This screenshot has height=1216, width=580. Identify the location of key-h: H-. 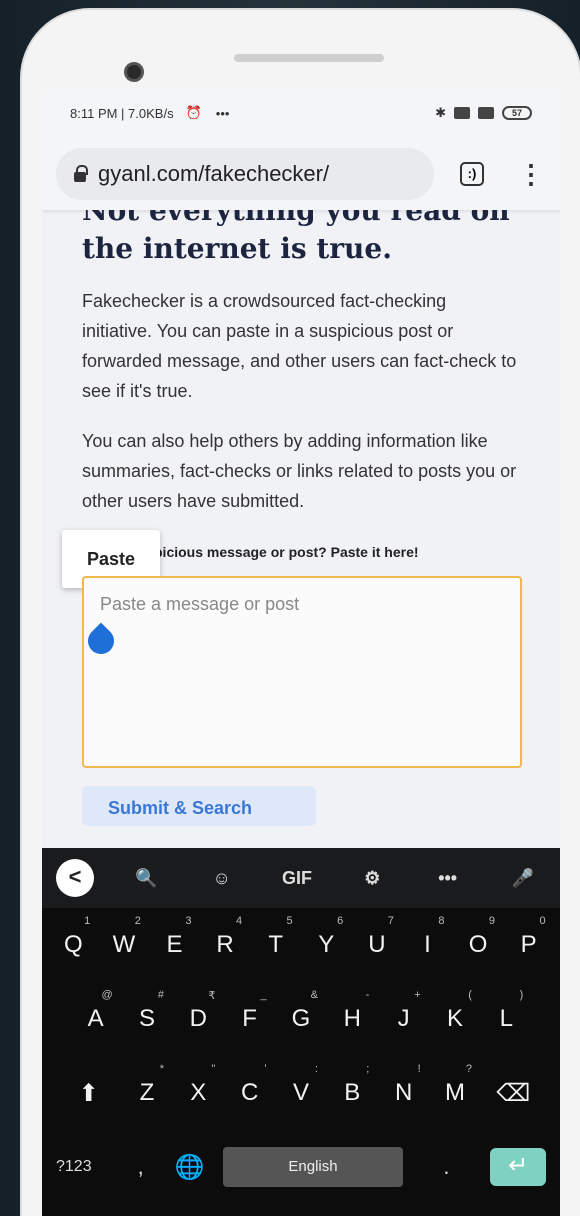
(352, 1011).